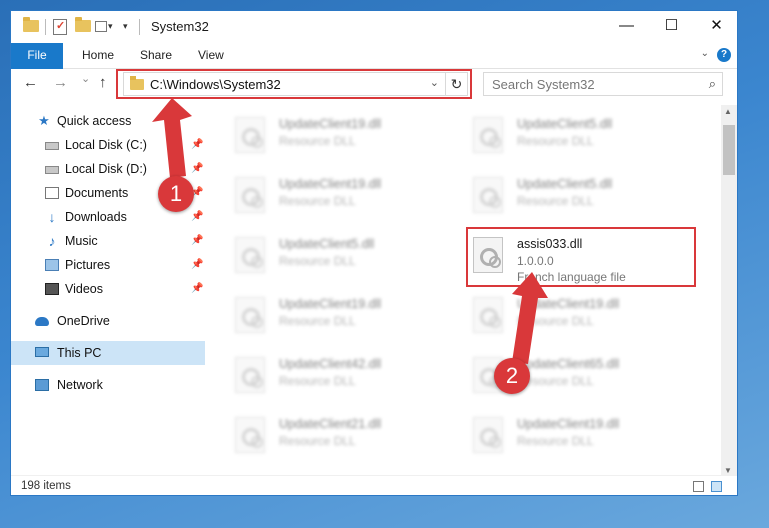  What do you see at coordinates (698, 486) in the screenshot?
I see `details-view-icon` at bounding box center [698, 486].